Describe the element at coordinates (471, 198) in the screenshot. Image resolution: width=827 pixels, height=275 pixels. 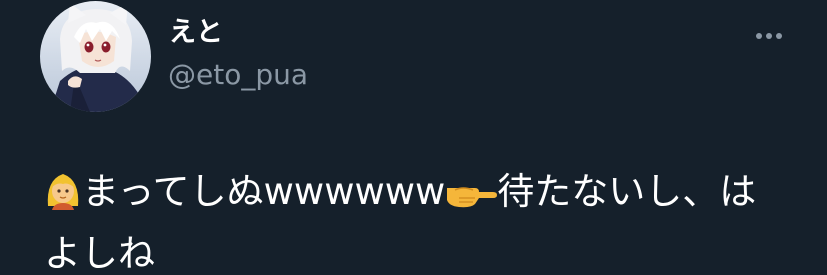
I see `pointing-right-emoji` at that location.